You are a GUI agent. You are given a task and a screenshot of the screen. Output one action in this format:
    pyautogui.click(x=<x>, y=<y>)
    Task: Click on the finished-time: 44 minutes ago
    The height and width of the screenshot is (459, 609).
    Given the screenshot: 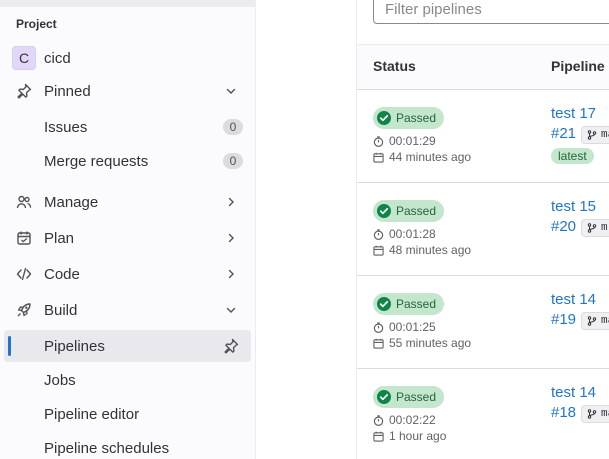 What is the action you would take?
    pyautogui.click(x=422, y=157)
    